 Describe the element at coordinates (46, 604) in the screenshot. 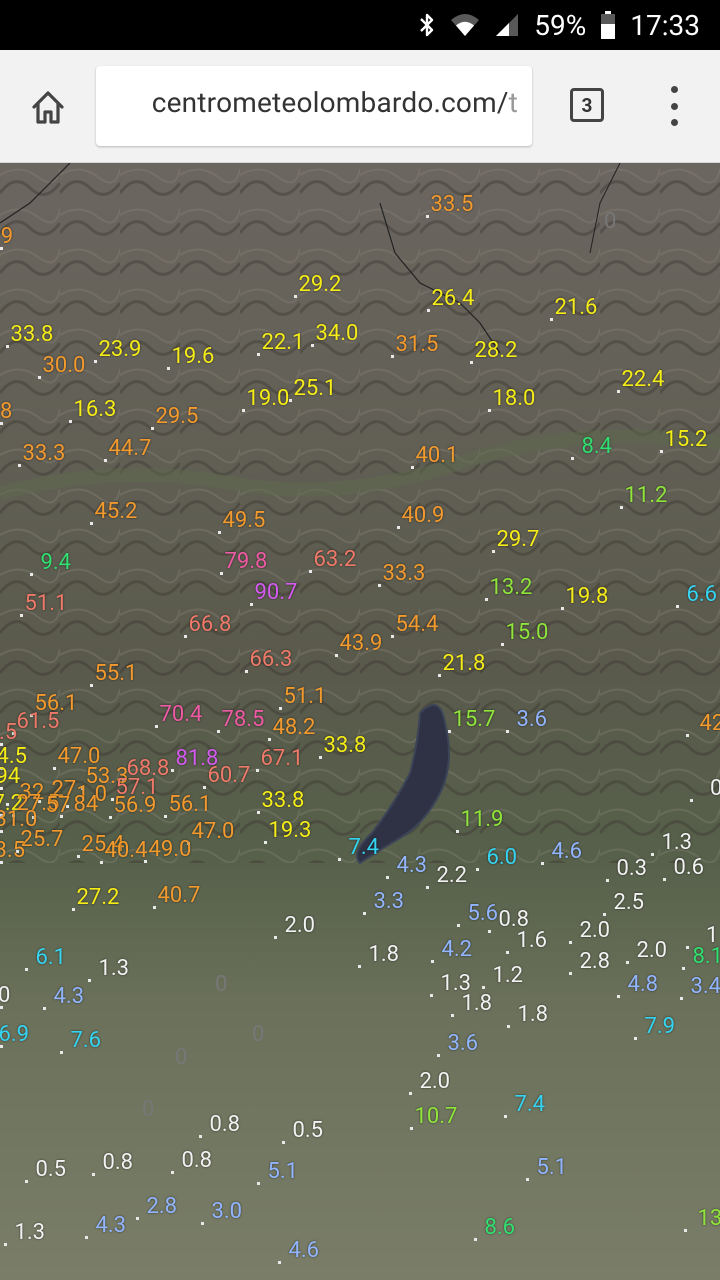

I see `station-value: 51.1` at that location.